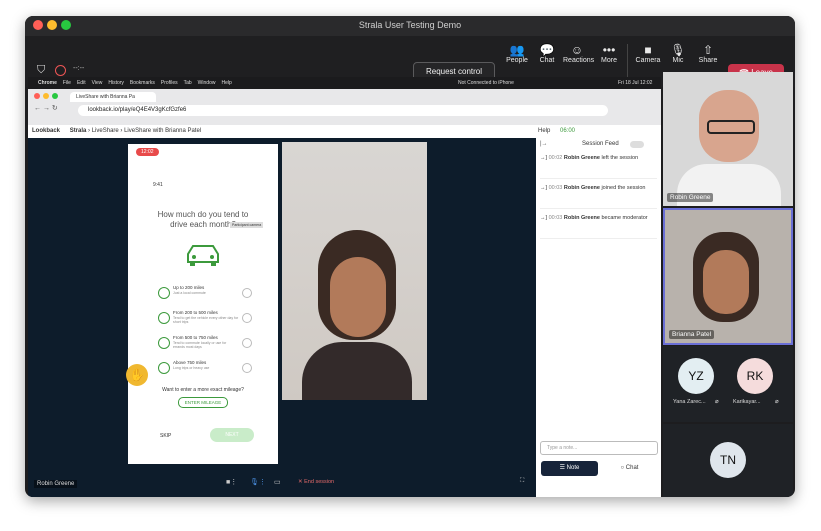 The image size is (821, 531). I want to click on mac-menu-item: Profiles, so click(169, 83).